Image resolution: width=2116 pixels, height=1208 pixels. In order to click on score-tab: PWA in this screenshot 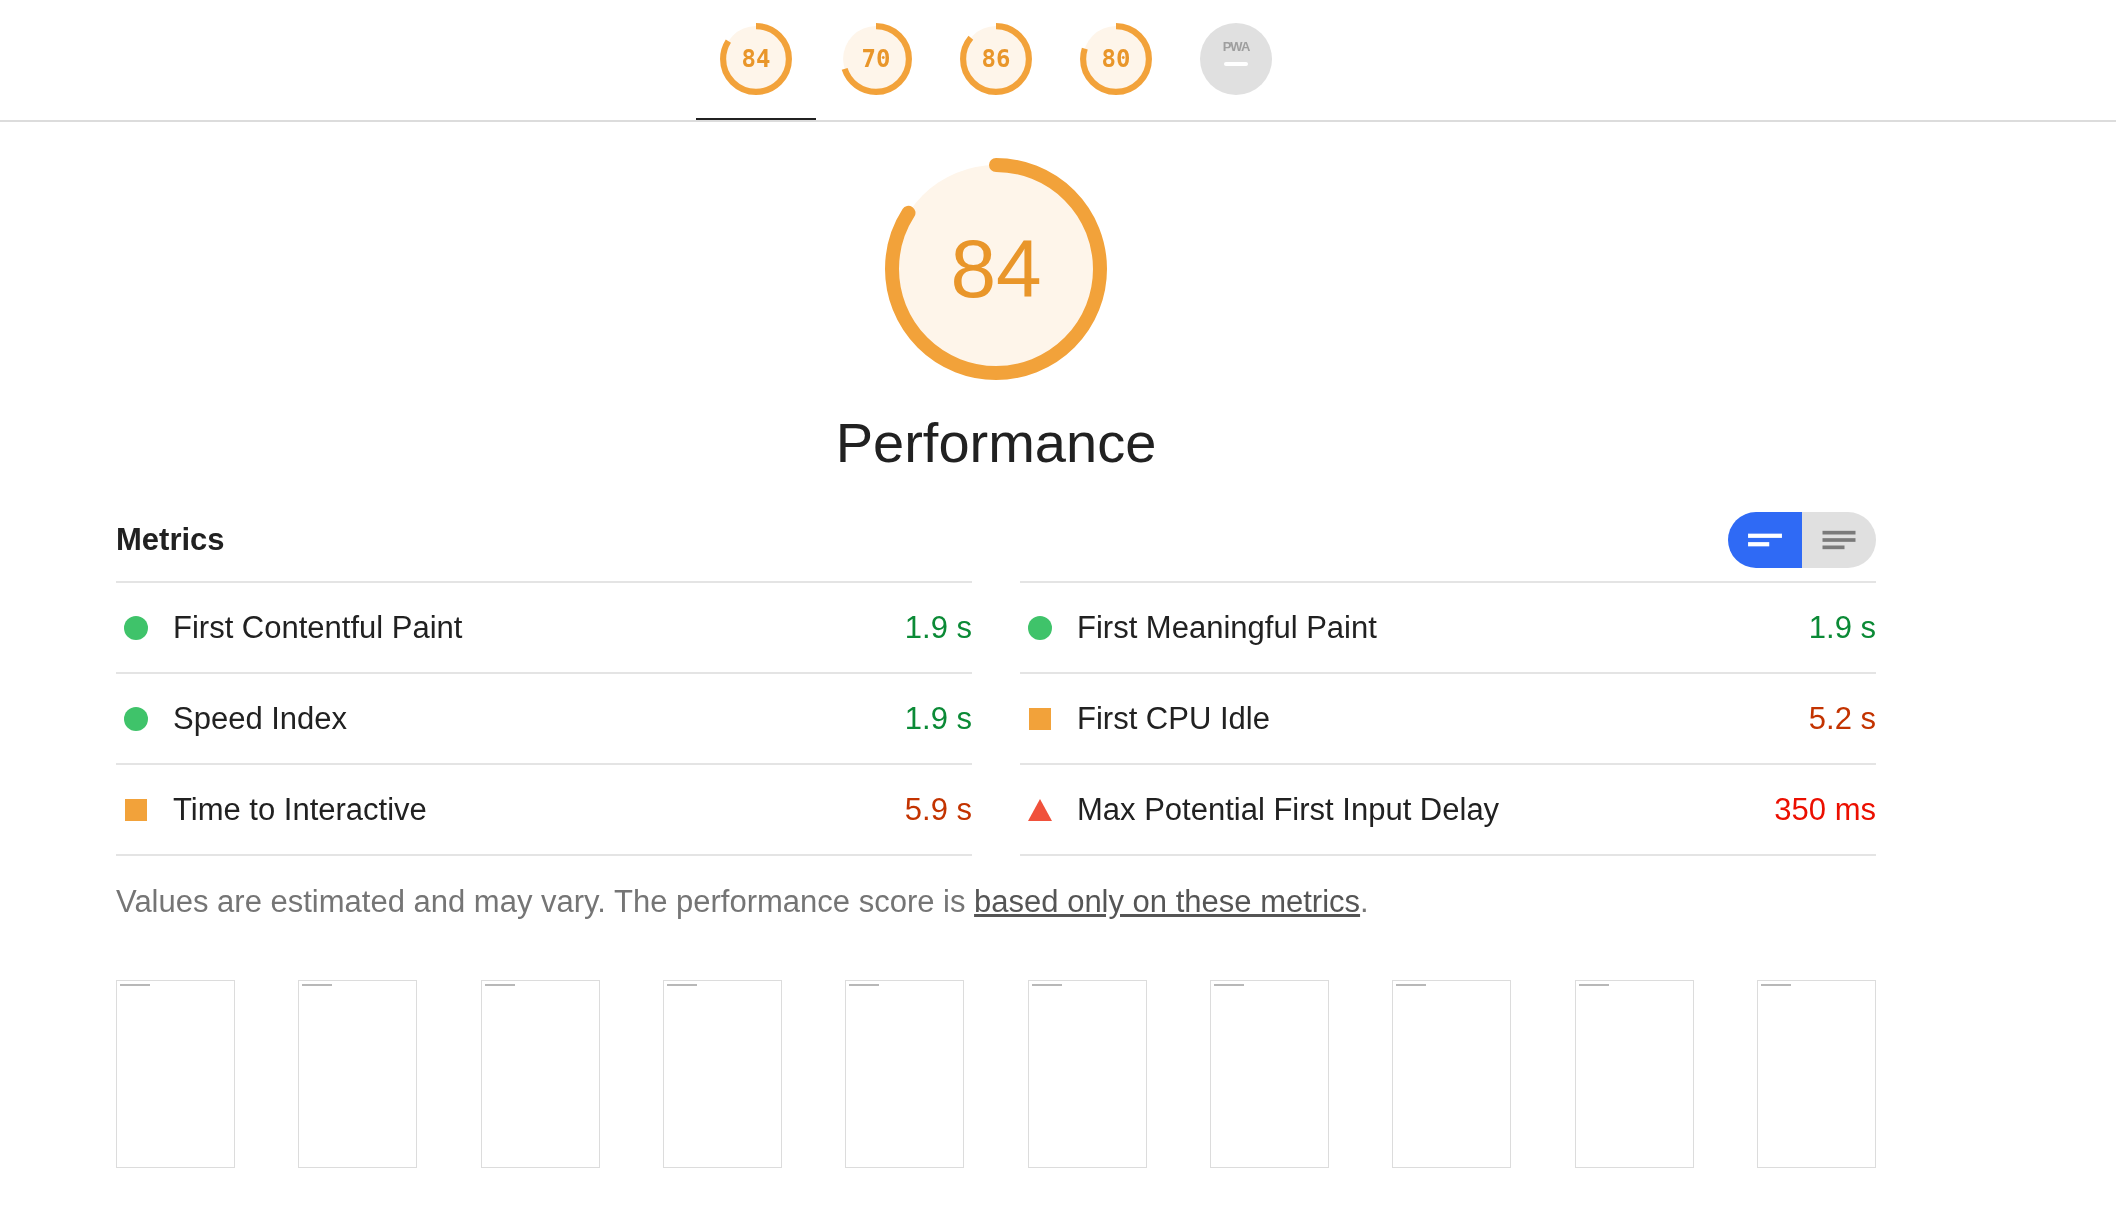, I will do `click(1236, 60)`.